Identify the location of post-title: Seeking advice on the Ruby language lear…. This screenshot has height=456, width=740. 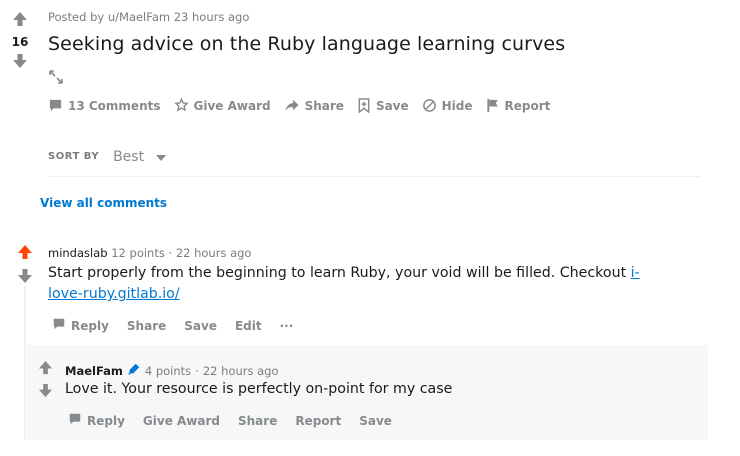
(307, 44).